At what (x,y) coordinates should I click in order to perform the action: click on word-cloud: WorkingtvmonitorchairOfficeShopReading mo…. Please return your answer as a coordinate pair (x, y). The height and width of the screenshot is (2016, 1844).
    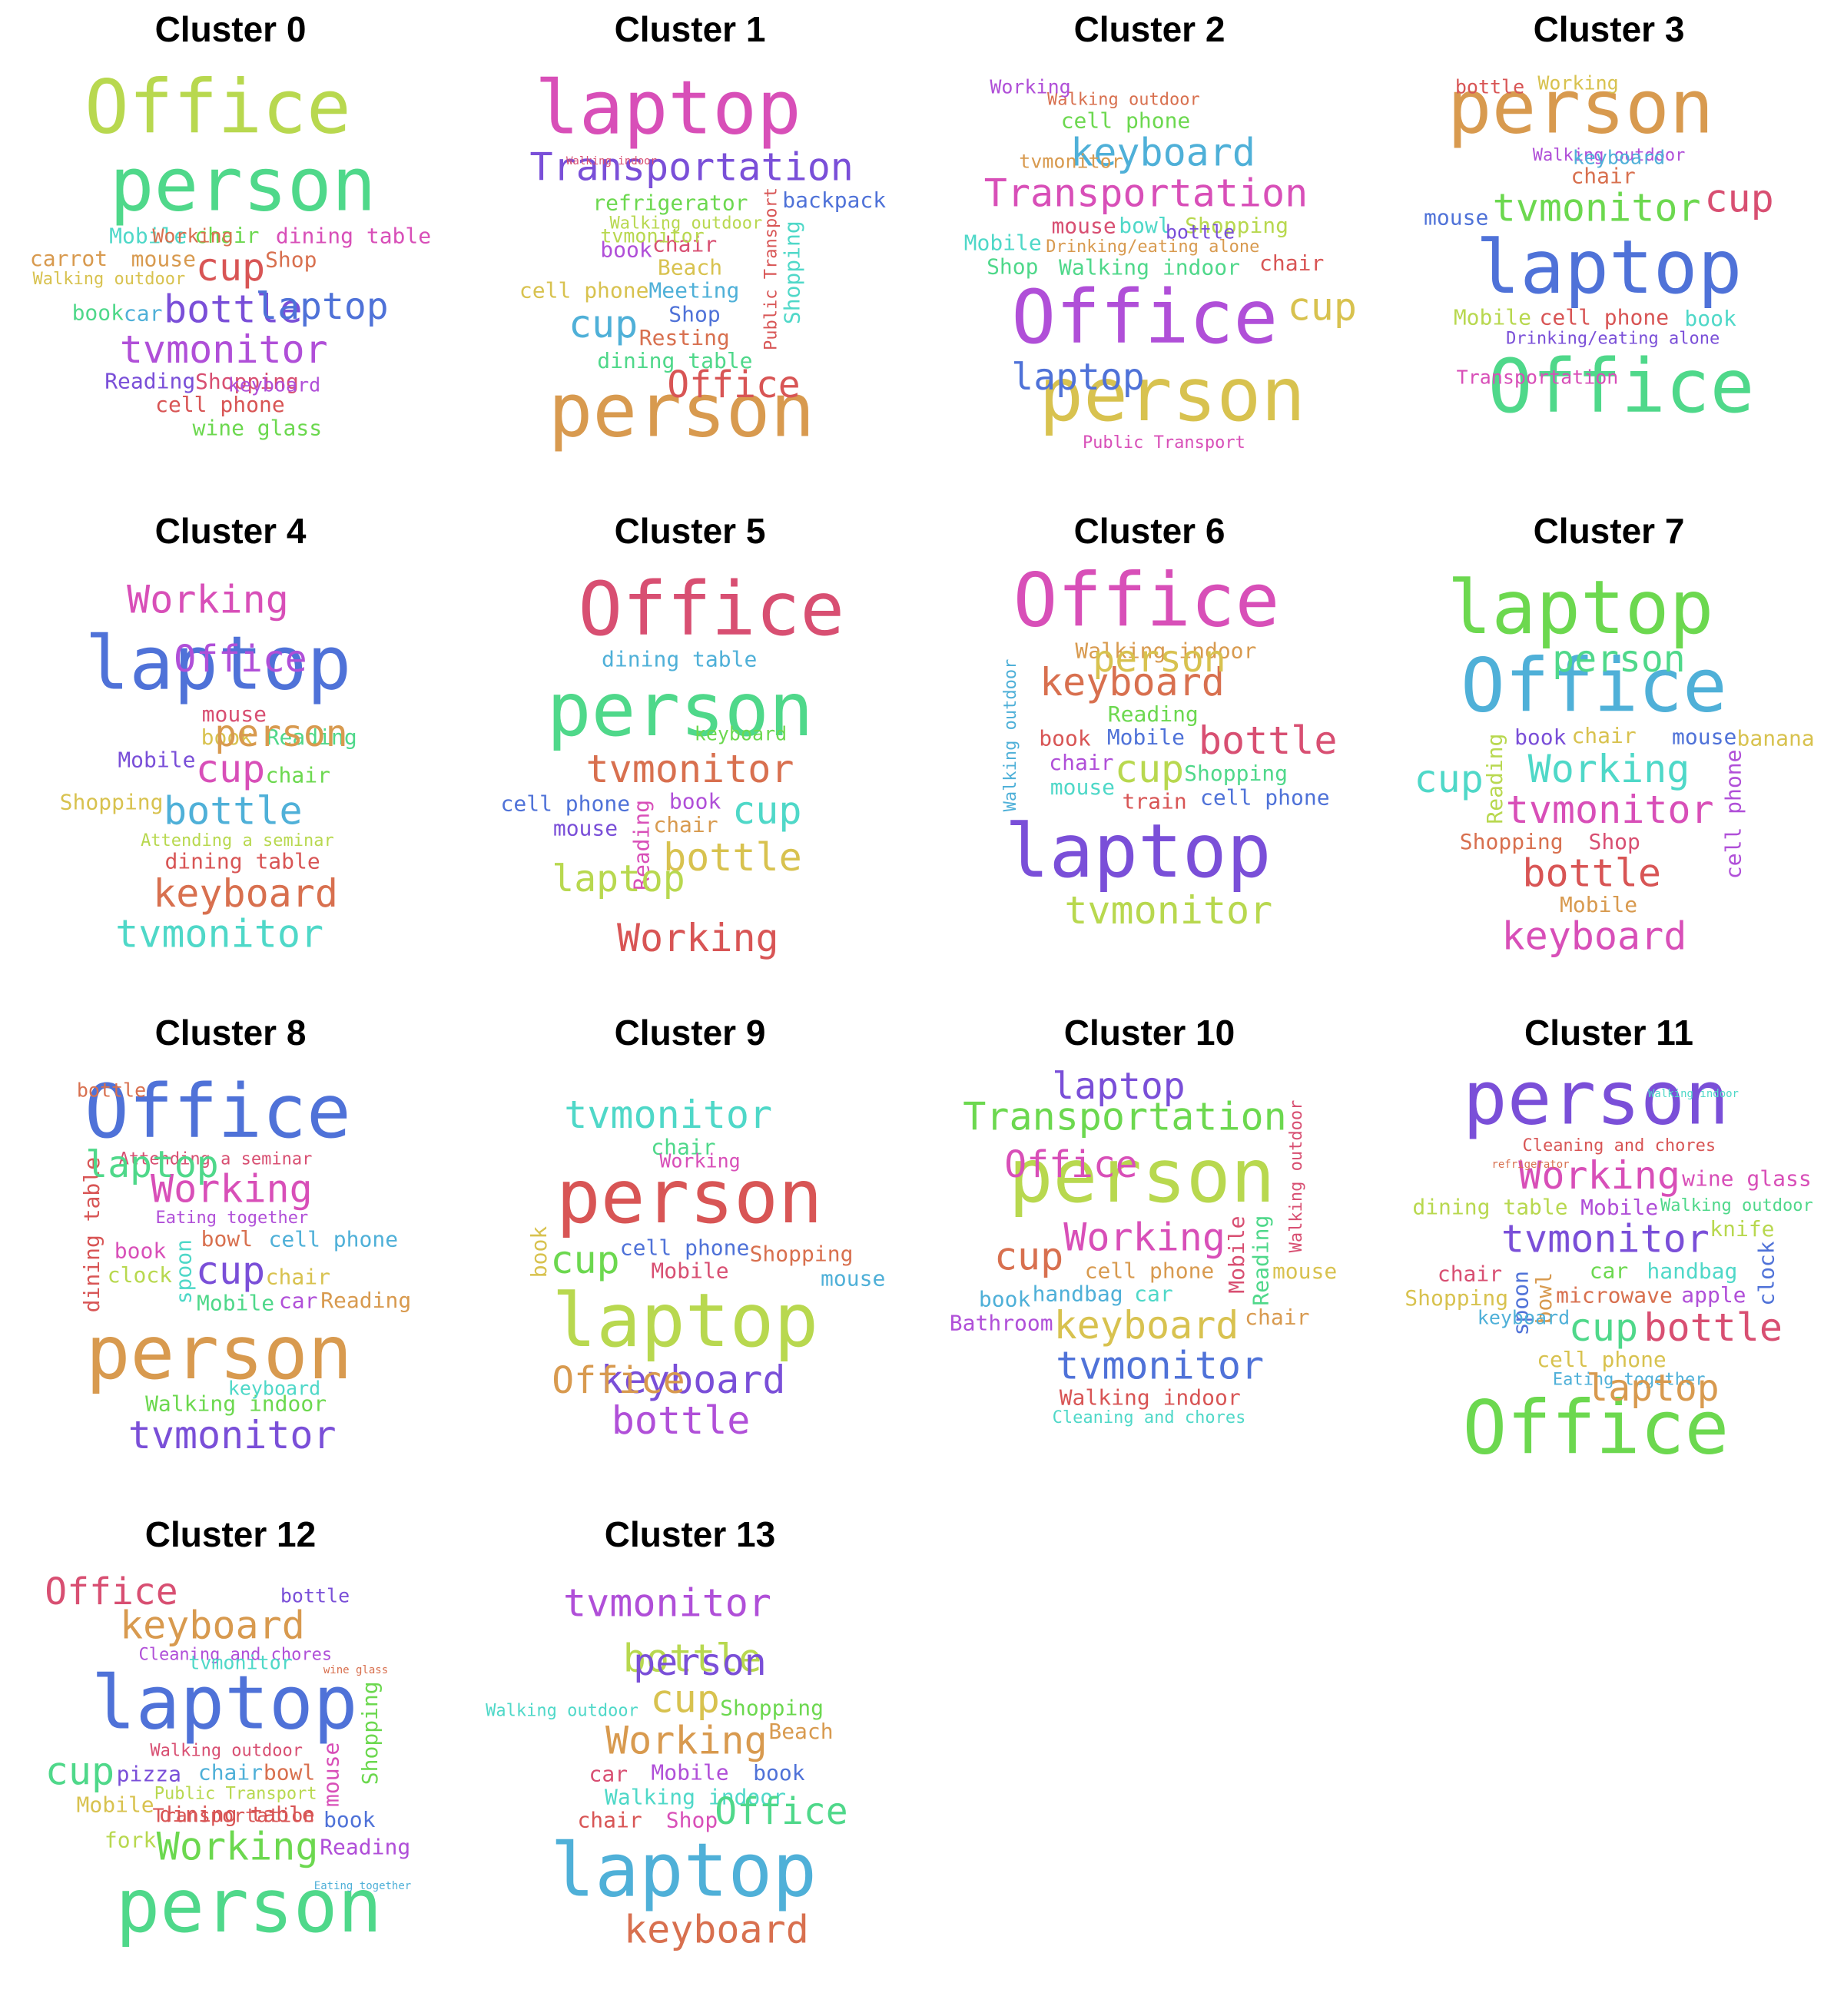
    Looking at the image, I should click on (1615, 762).